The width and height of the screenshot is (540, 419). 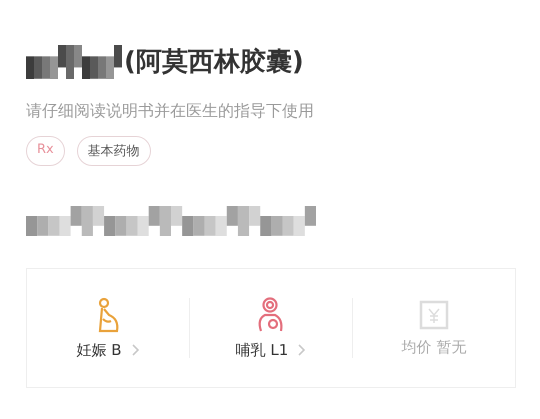 I want to click on stat-label: 均价 暂无, so click(x=434, y=347).